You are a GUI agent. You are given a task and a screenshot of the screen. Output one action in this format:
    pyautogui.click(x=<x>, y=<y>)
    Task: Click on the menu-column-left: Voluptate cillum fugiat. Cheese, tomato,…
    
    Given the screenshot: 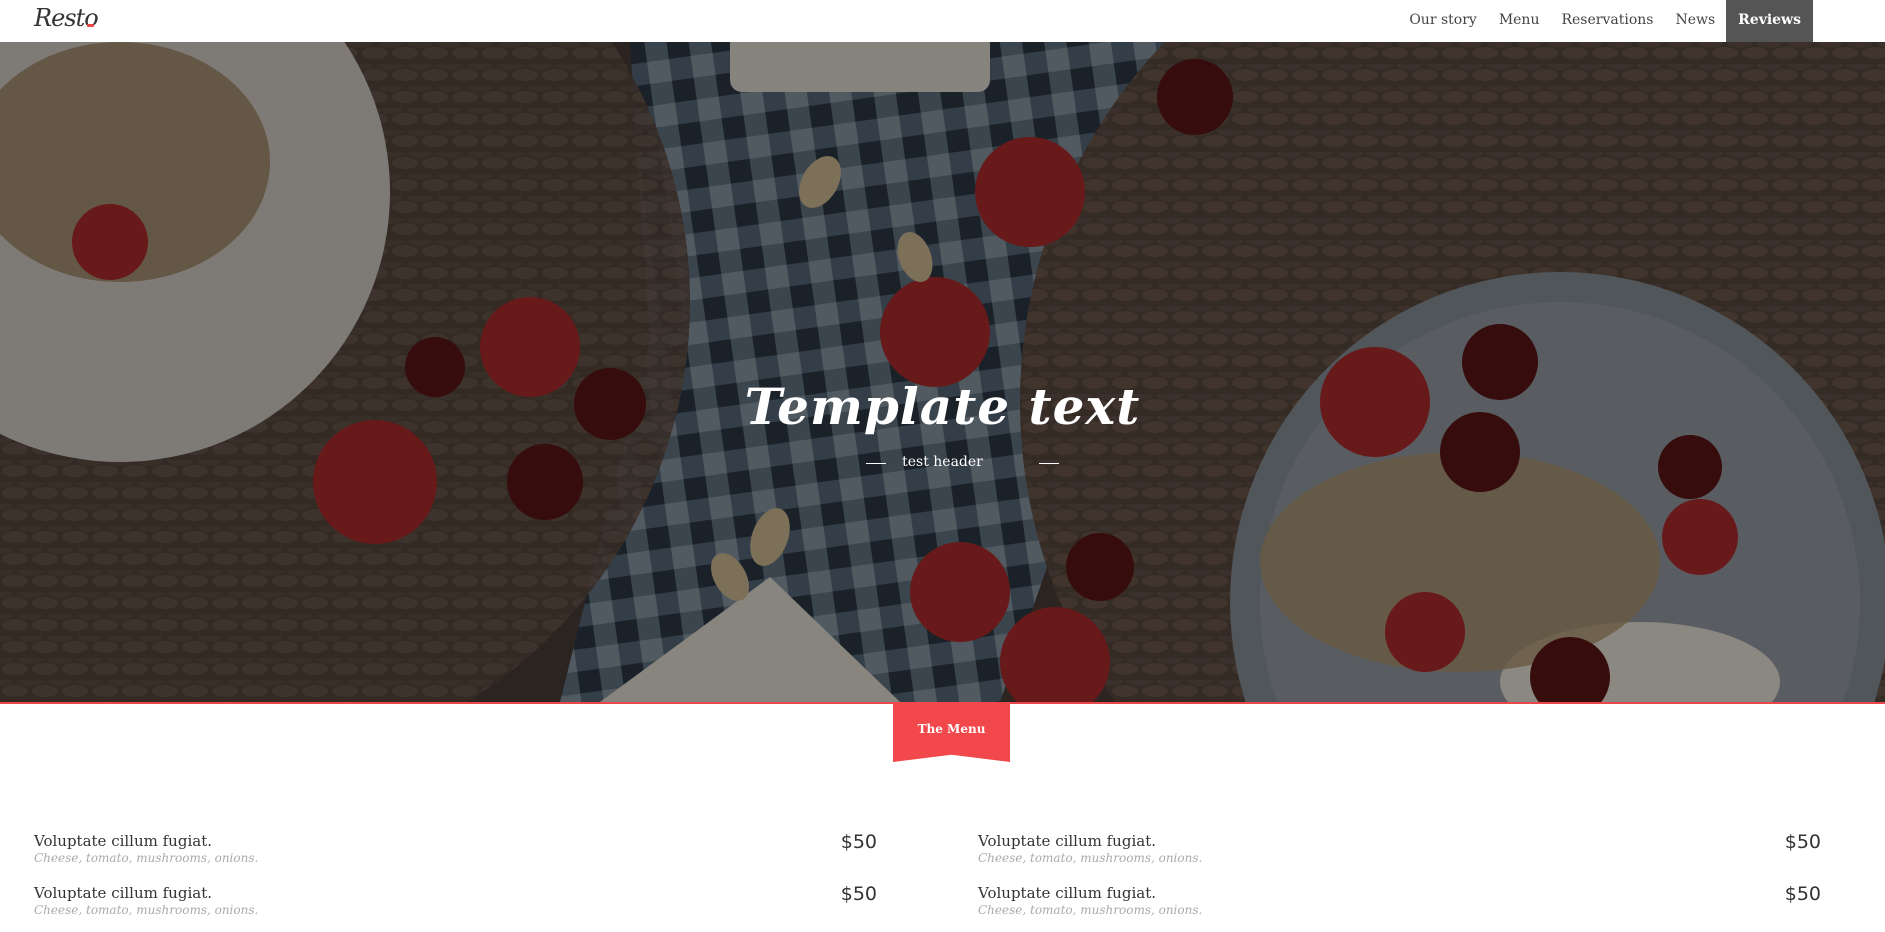 What is the action you would take?
    pyautogui.click(x=455, y=880)
    